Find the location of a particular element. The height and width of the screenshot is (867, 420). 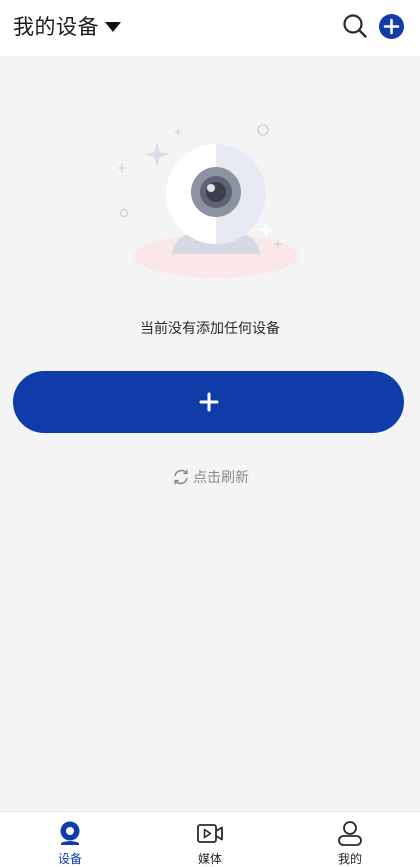

caret-down-icon is located at coordinates (113, 27).